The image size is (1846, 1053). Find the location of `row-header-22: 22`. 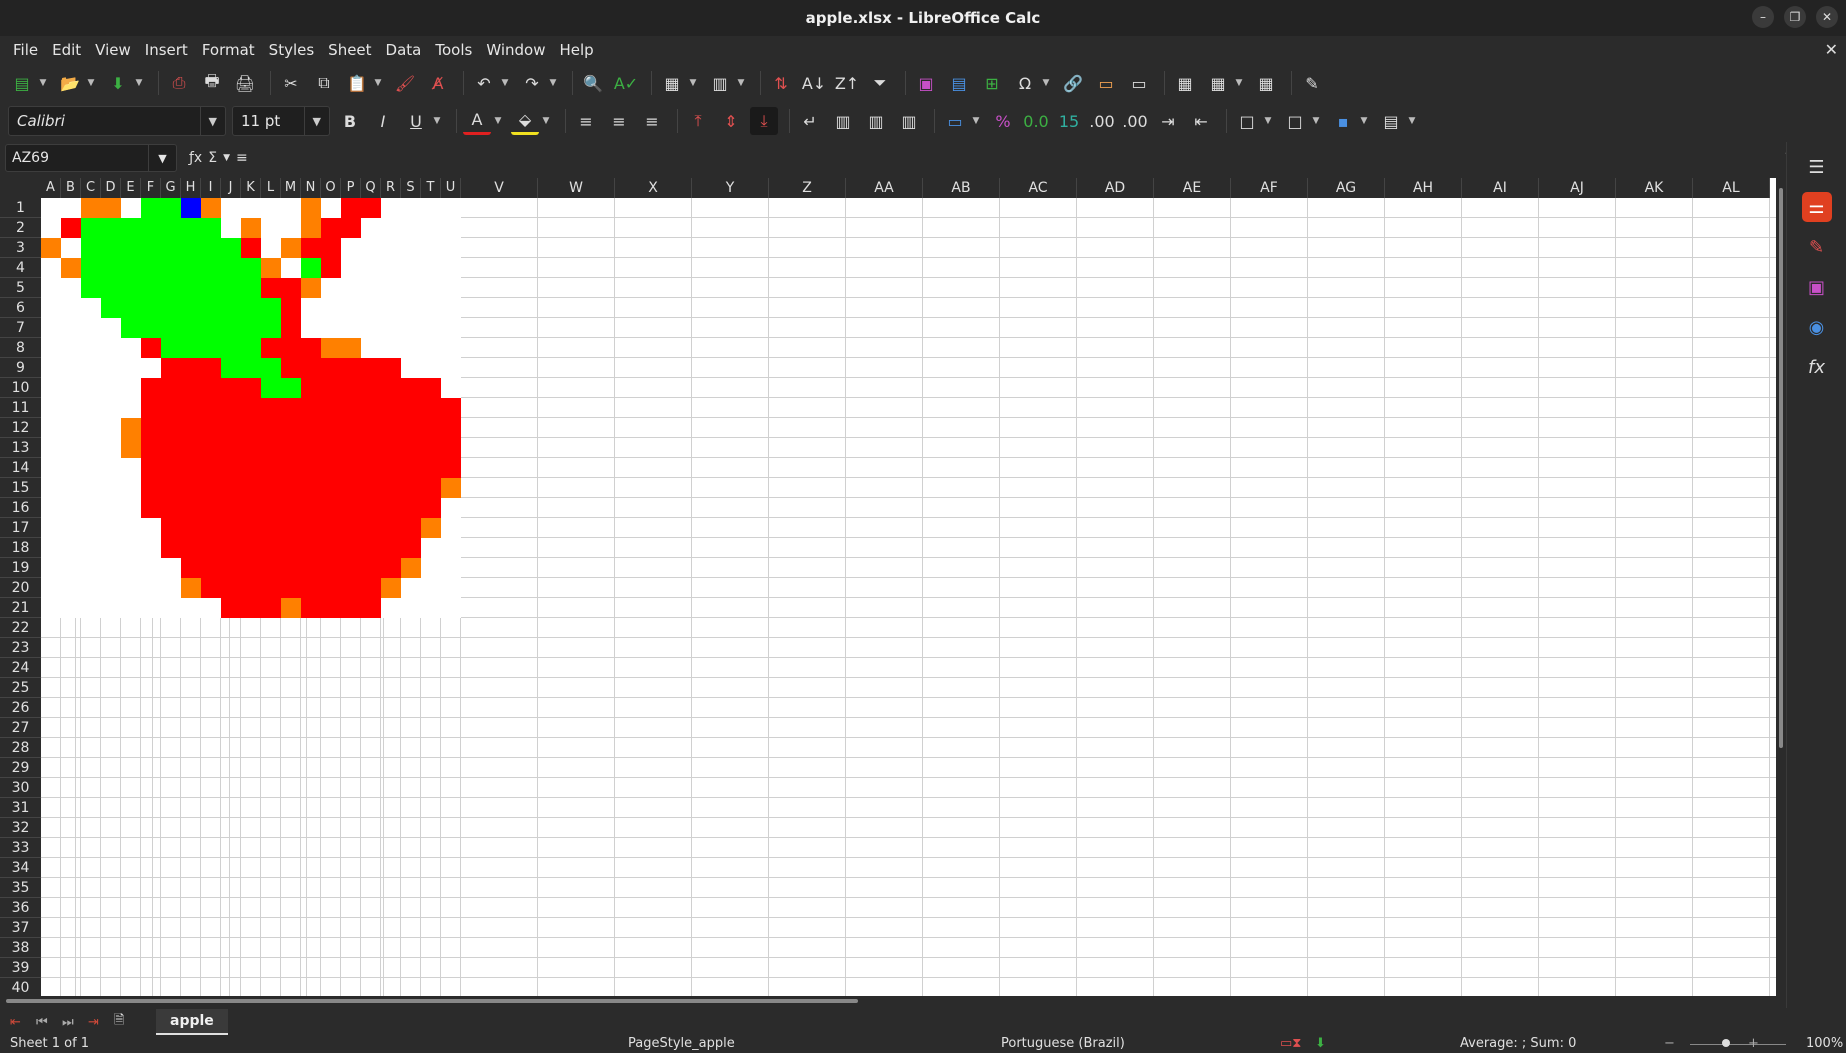

row-header-22: 22 is located at coordinates (20, 628).